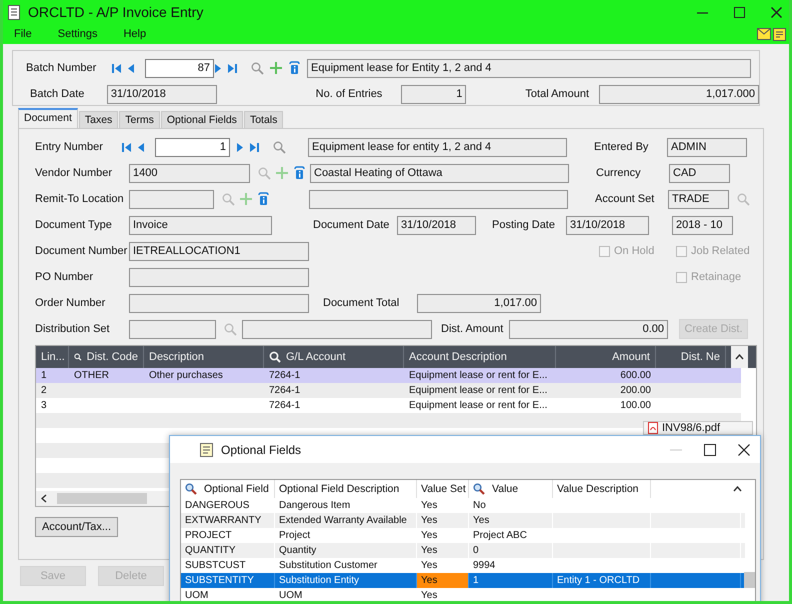 Image resolution: width=792 pixels, height=604 pixels. I want to click on table-row: EXTWARRANTY Extended Warranty Available Yes Yes, so click(463, 520).